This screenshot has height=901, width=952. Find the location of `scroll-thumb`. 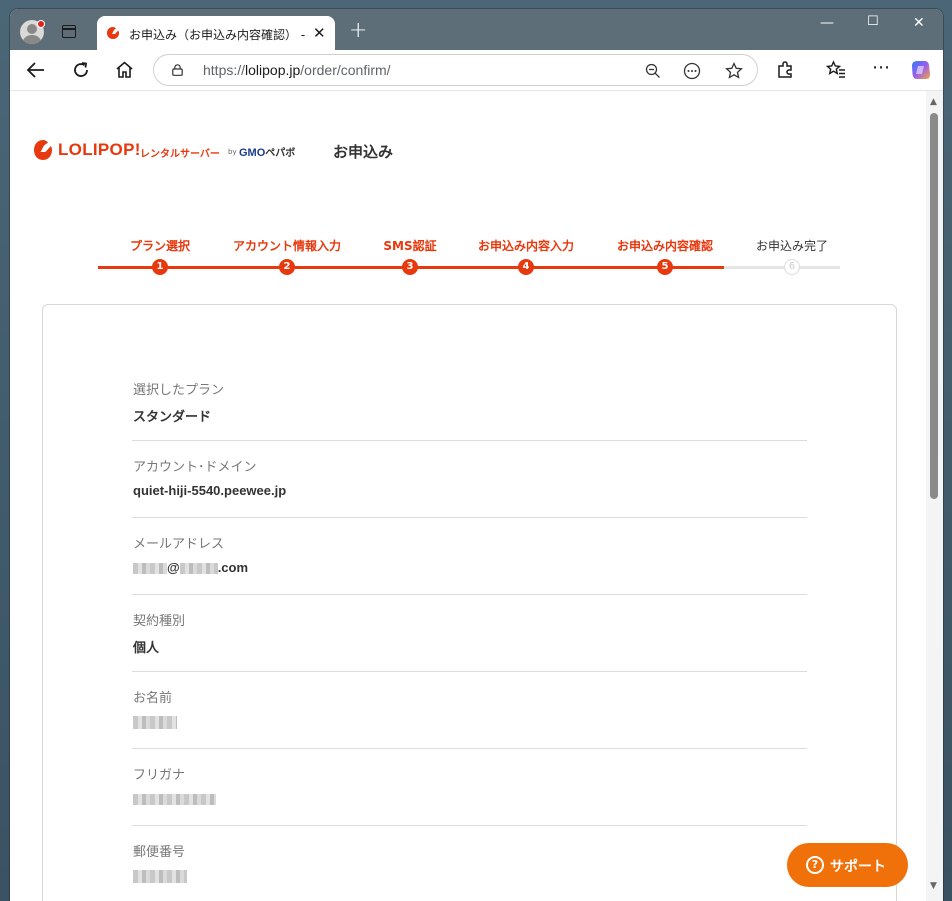

scroll-thumb is located at coordinates (934, 306).